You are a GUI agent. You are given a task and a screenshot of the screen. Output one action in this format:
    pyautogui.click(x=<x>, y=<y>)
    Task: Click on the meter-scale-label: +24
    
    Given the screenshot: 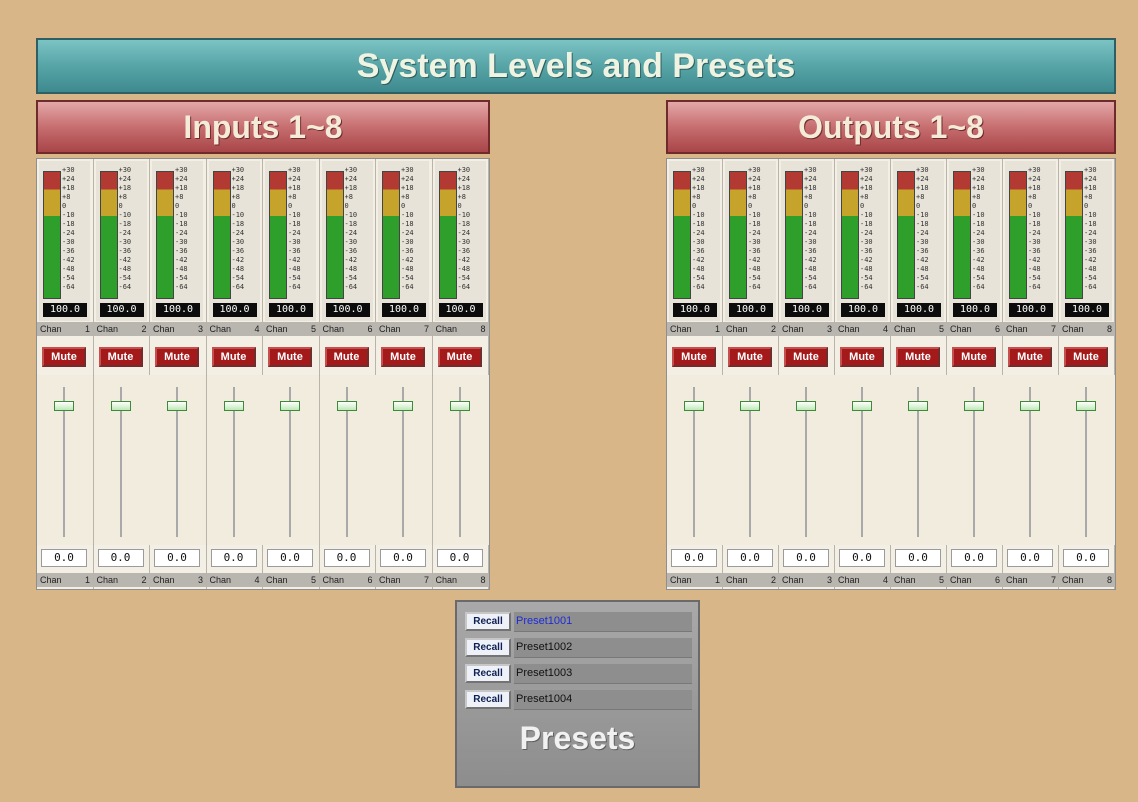 What is the action you would take?
    pyautogui.click(x=922, y=179)
    